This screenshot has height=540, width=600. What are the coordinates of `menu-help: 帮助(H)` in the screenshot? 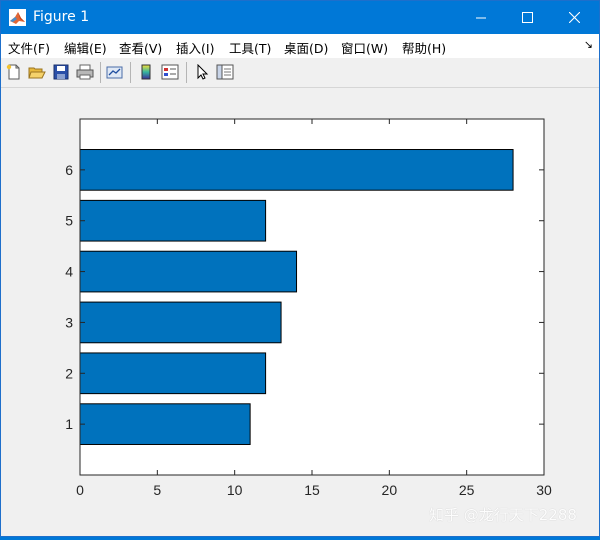 It's located at (424, 47).